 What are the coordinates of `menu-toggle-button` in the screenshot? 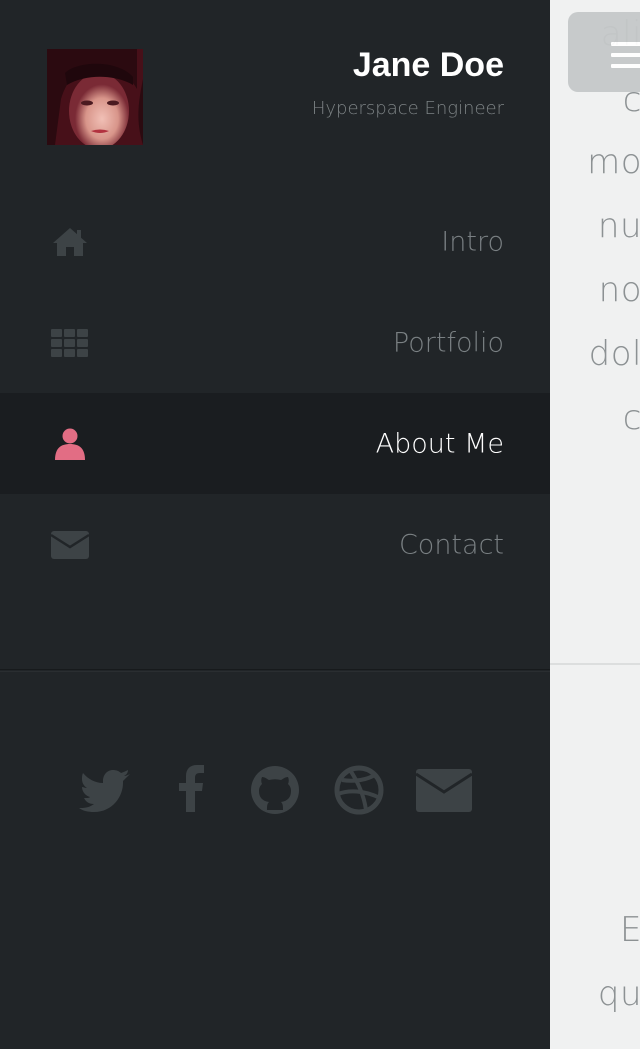 It's located at (604, 52).